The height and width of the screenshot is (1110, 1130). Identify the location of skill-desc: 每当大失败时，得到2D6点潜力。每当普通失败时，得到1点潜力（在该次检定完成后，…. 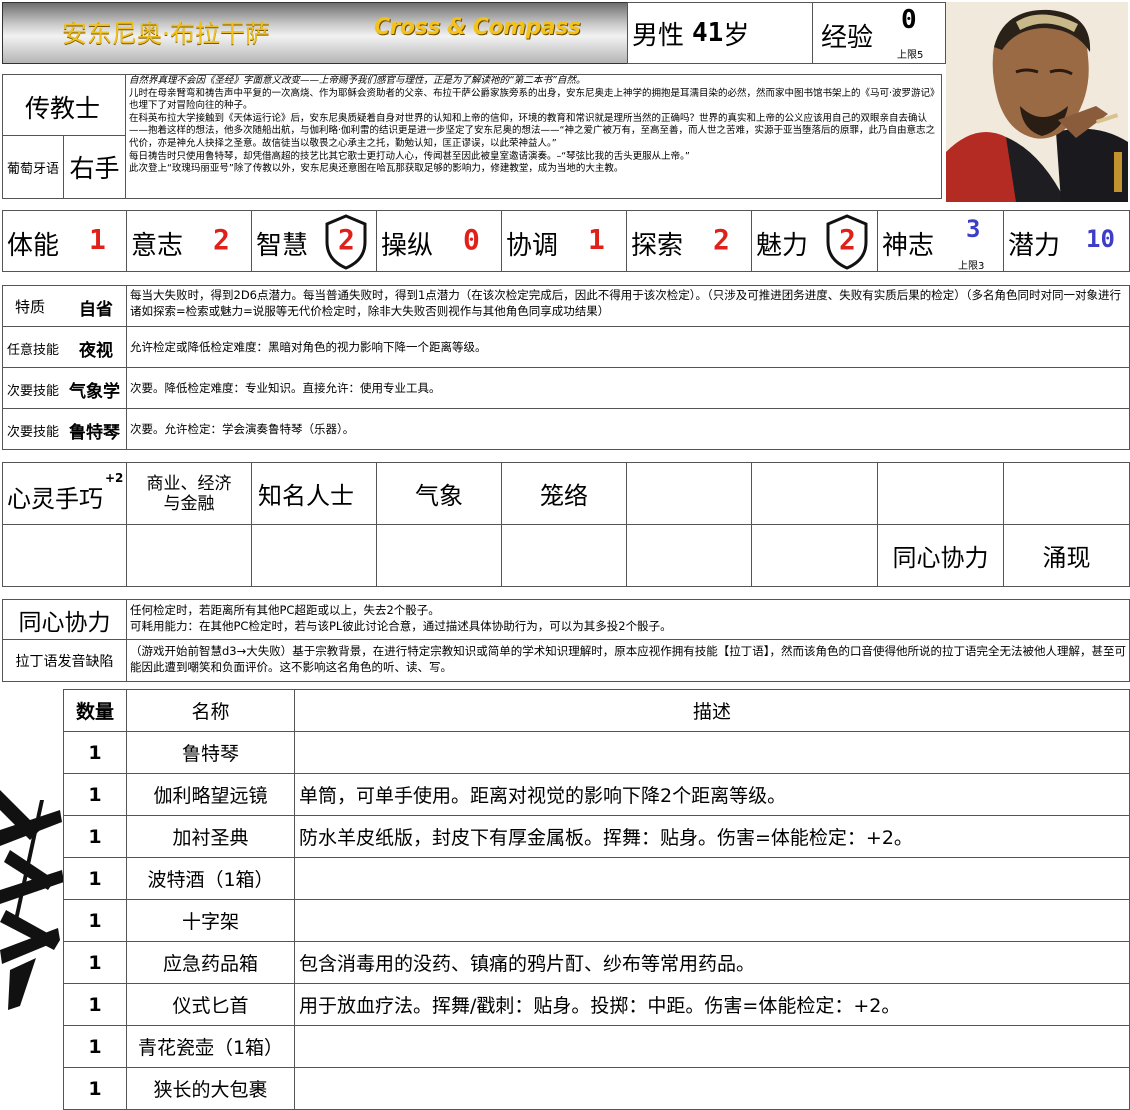
(628, 306).